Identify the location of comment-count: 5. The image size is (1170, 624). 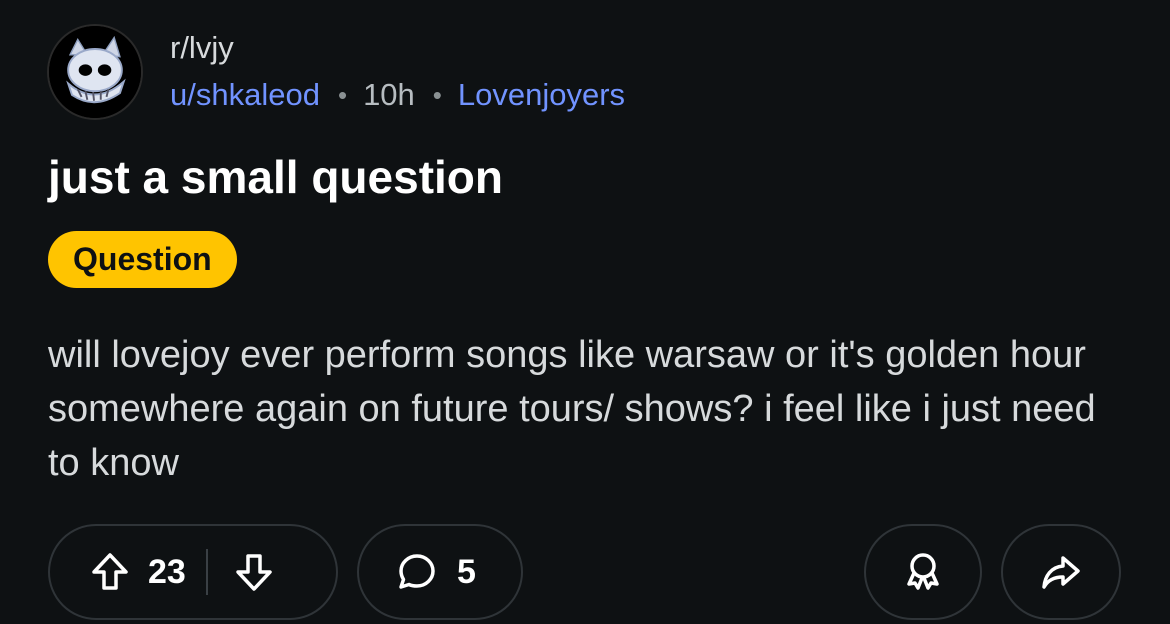
(466, 572).